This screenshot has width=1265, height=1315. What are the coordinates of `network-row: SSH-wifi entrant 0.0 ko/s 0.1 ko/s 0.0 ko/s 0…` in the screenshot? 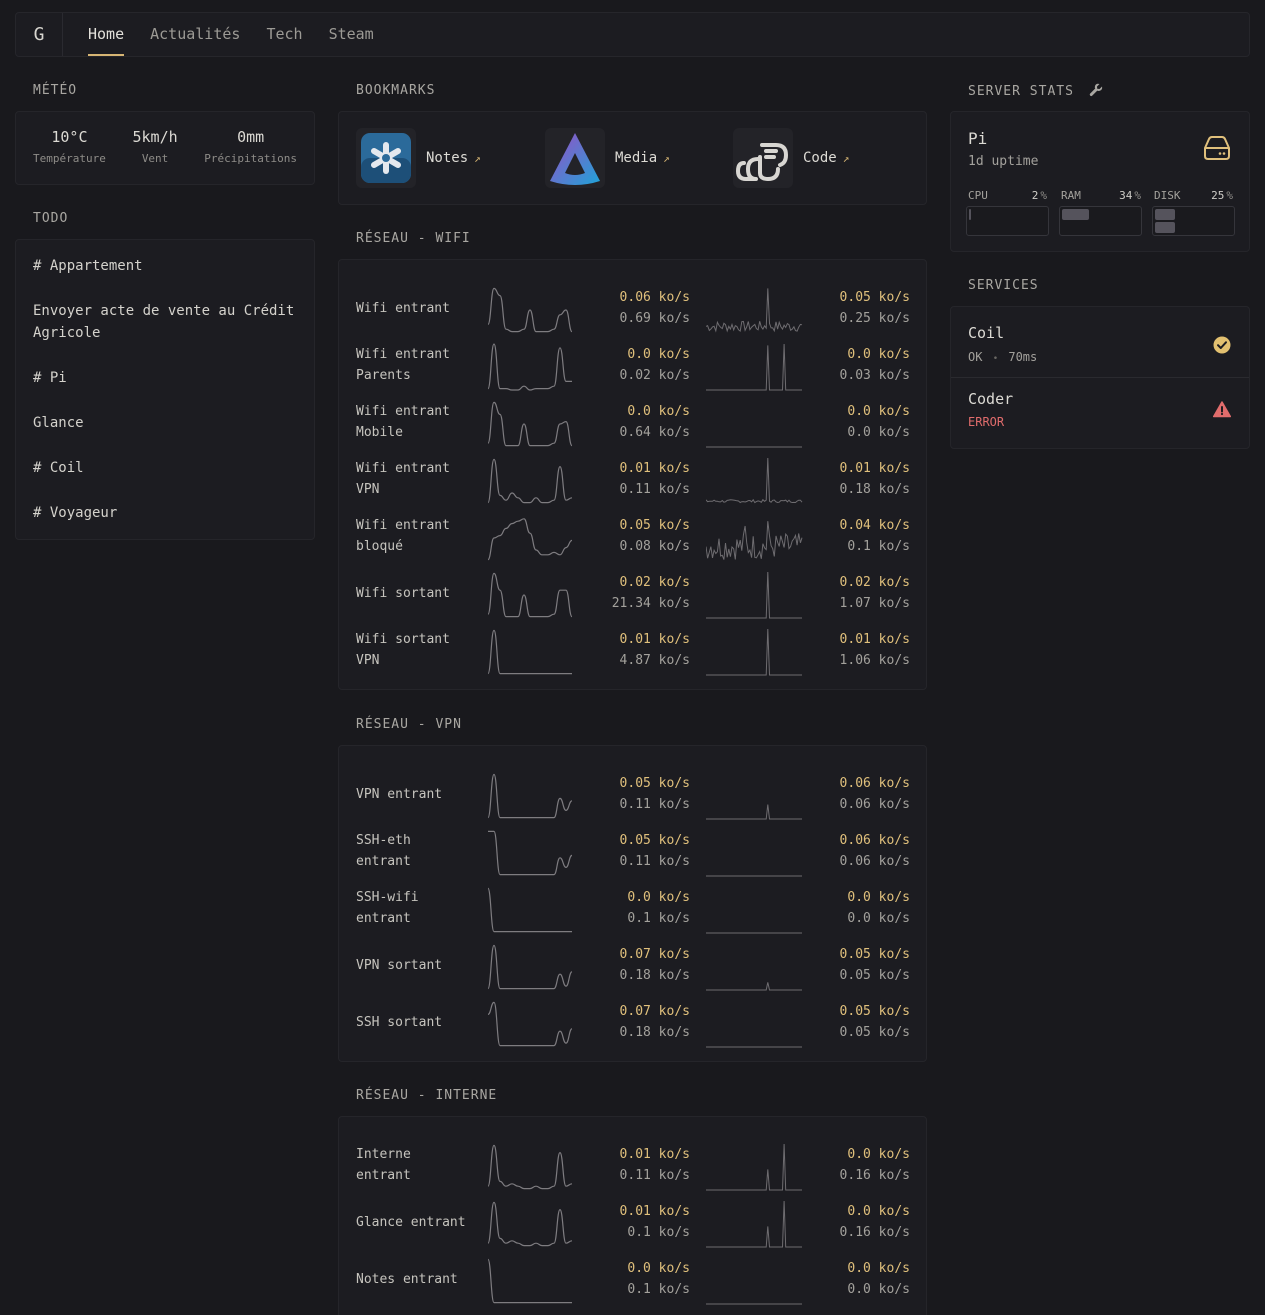 It's located at (633, 909).